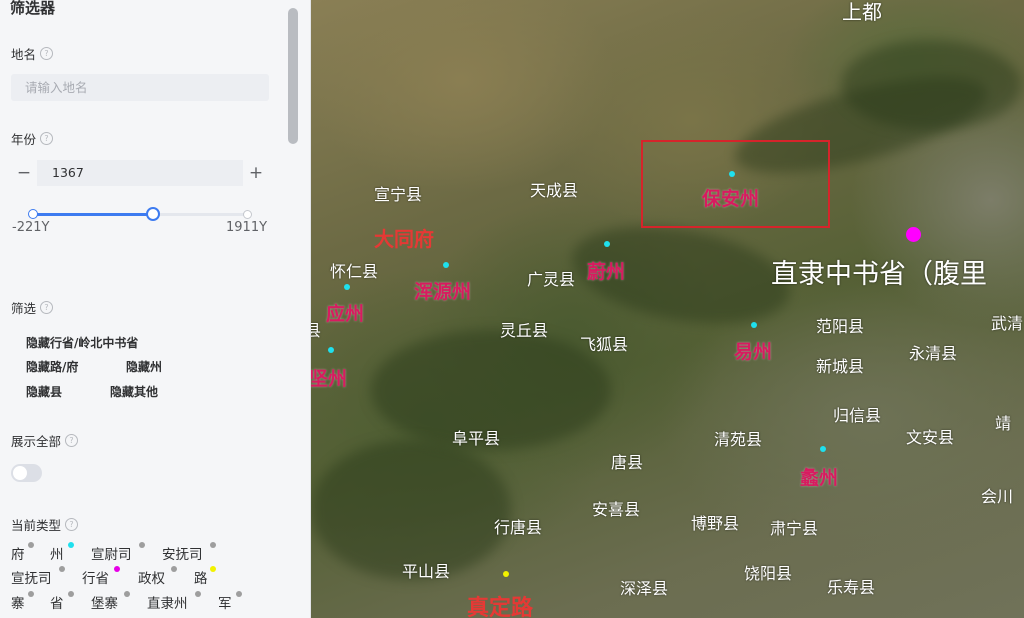 This screenshot has width=1024, height=618. Describe the element at coordinates (862, 12) in the screenshot. I see `place-label: 上都` at that location.